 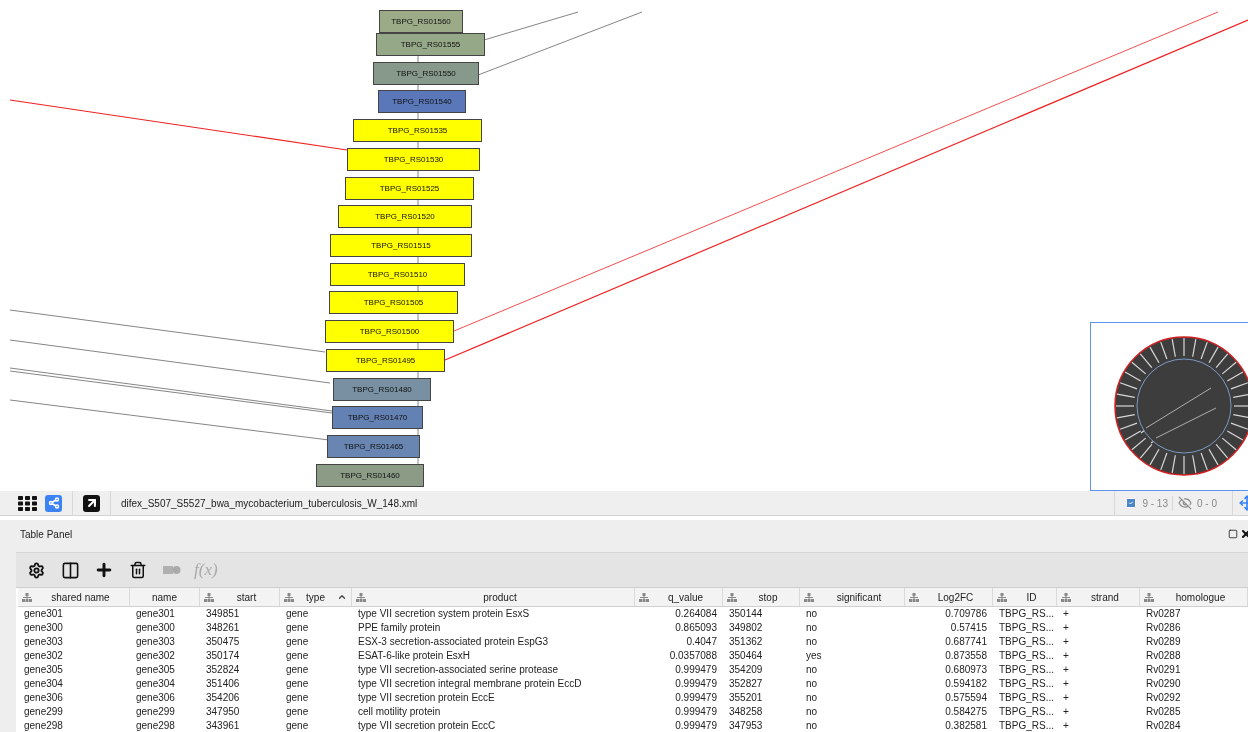 What do you see at coordinates (91, 503) in the screenshot?
I see `detach-icon` at bounding box center [91, 503].